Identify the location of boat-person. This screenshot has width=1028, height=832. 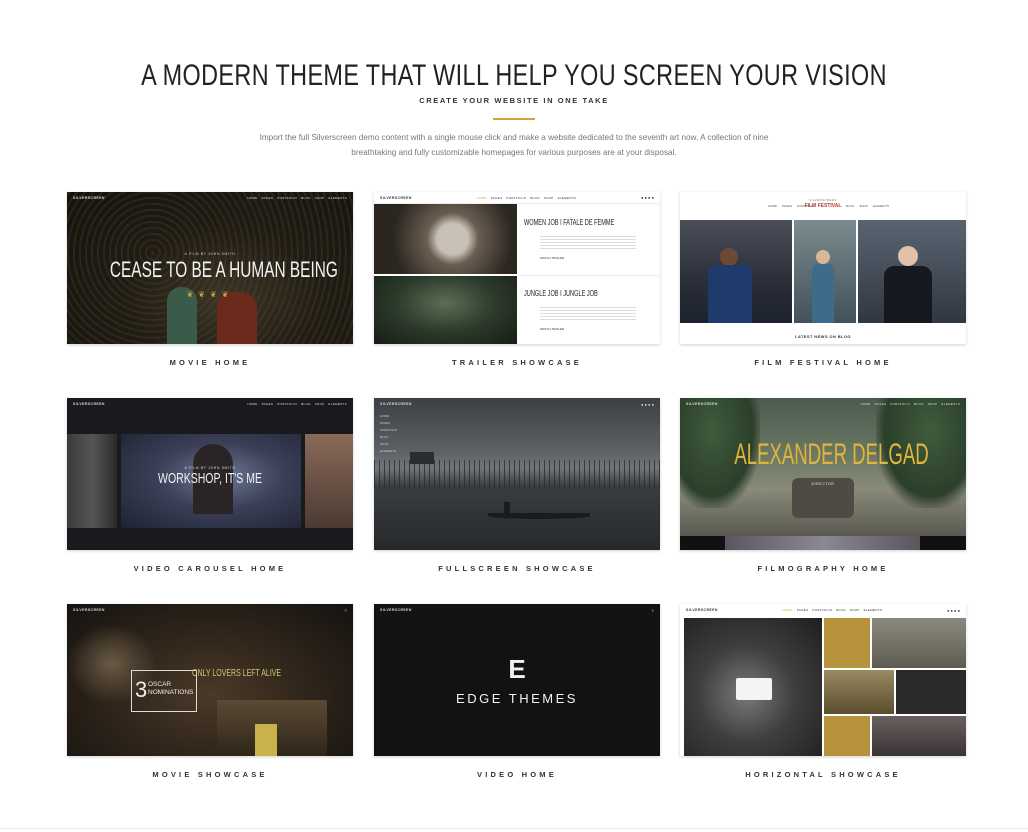
(507, 507).